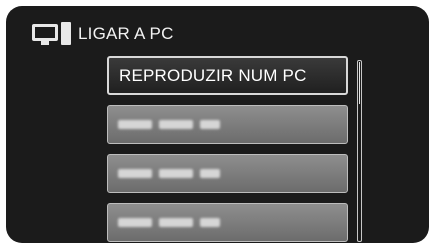 Image resolution: width=435 pixels, height=249 pixels. What do you see at coordinates (213, 75) in the screenshot?
I see `menu-item-label: REPRODUZIR NUM PC` at bounding box center [213, 75].